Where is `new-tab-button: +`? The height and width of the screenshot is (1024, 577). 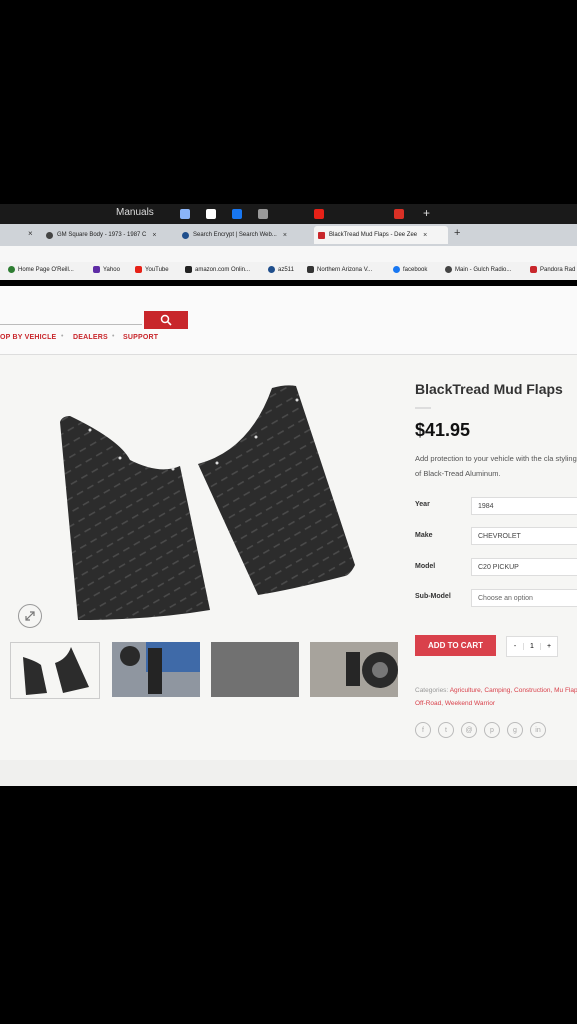 new-tab-button: + is located at coordinates (457, 233).